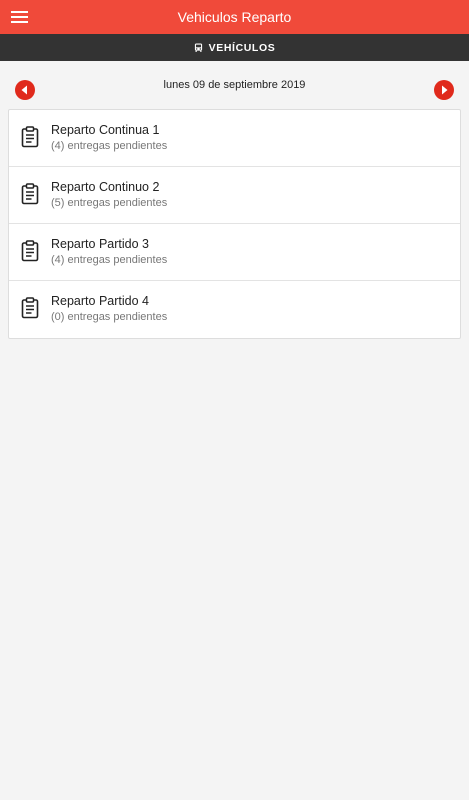 The height and width of the screenshot is (800, 469). I want to click on vehicle-name: Reparto Partido 4, so click(100, 301).